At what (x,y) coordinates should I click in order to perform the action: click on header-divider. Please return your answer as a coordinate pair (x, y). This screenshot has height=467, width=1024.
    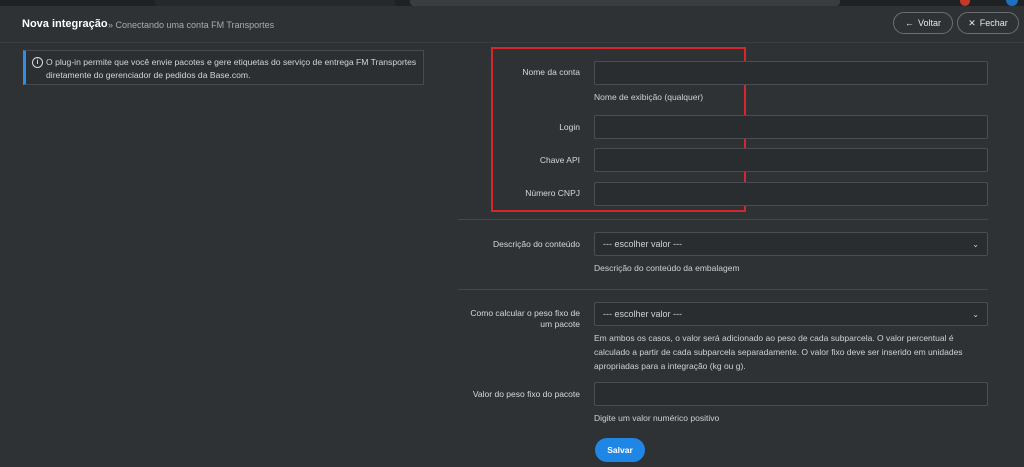
    Looking at the image, I should click on (512, 42).